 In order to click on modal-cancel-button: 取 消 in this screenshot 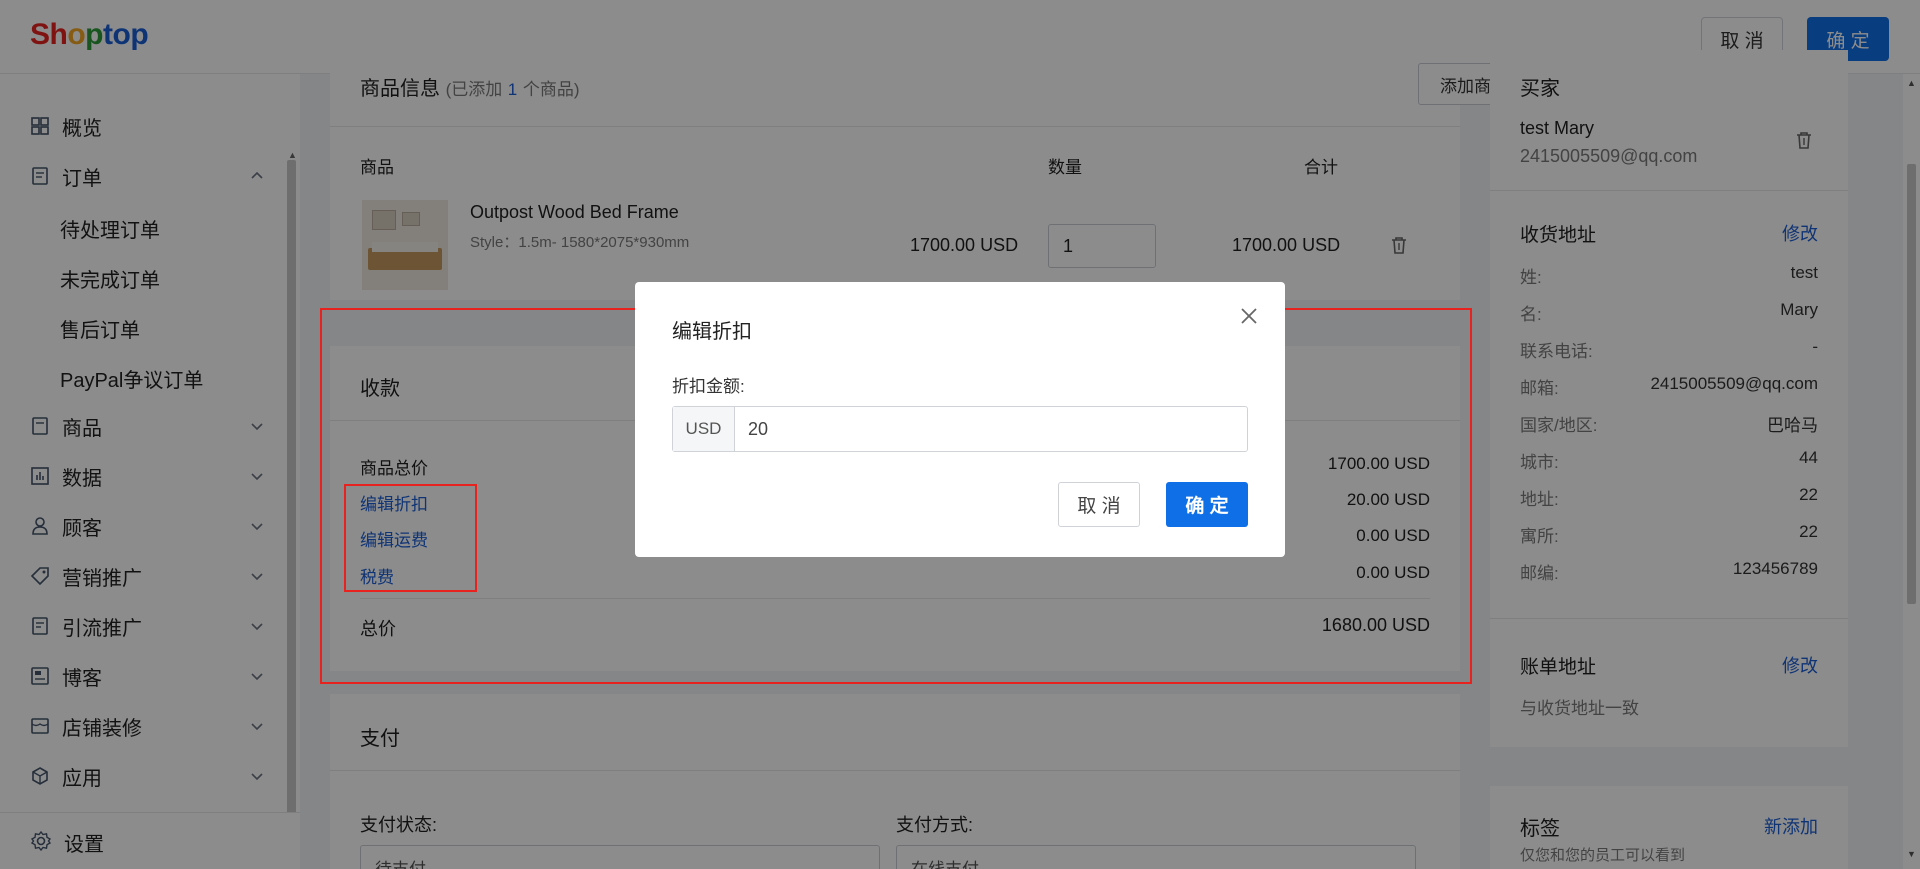, I will do `click(1099, 504)`.